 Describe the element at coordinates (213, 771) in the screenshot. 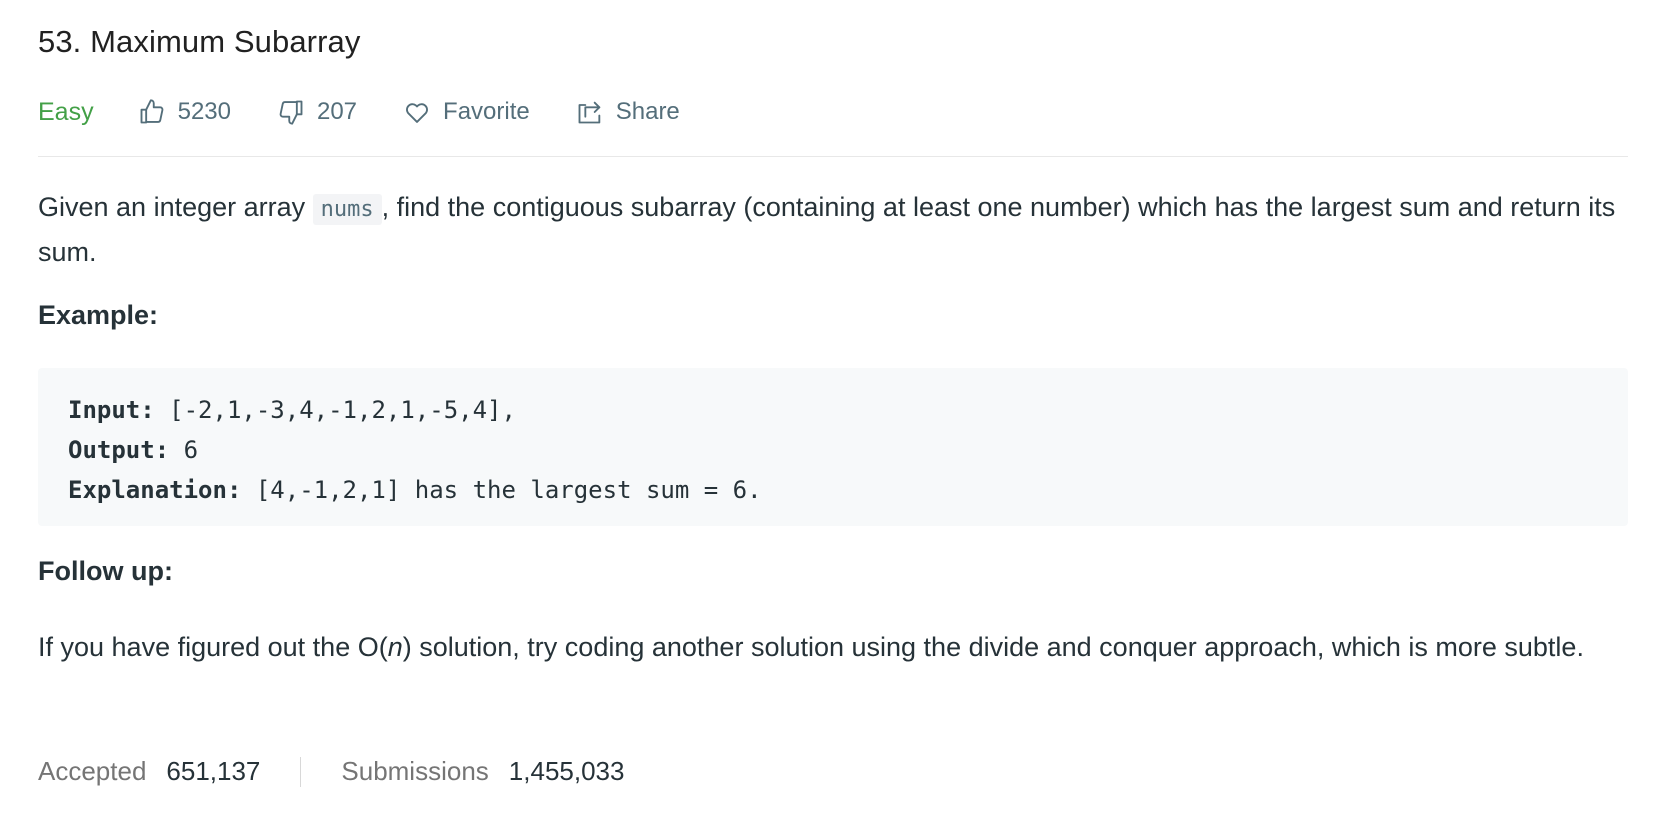

I see `accepted-value: 651,137` at that location.